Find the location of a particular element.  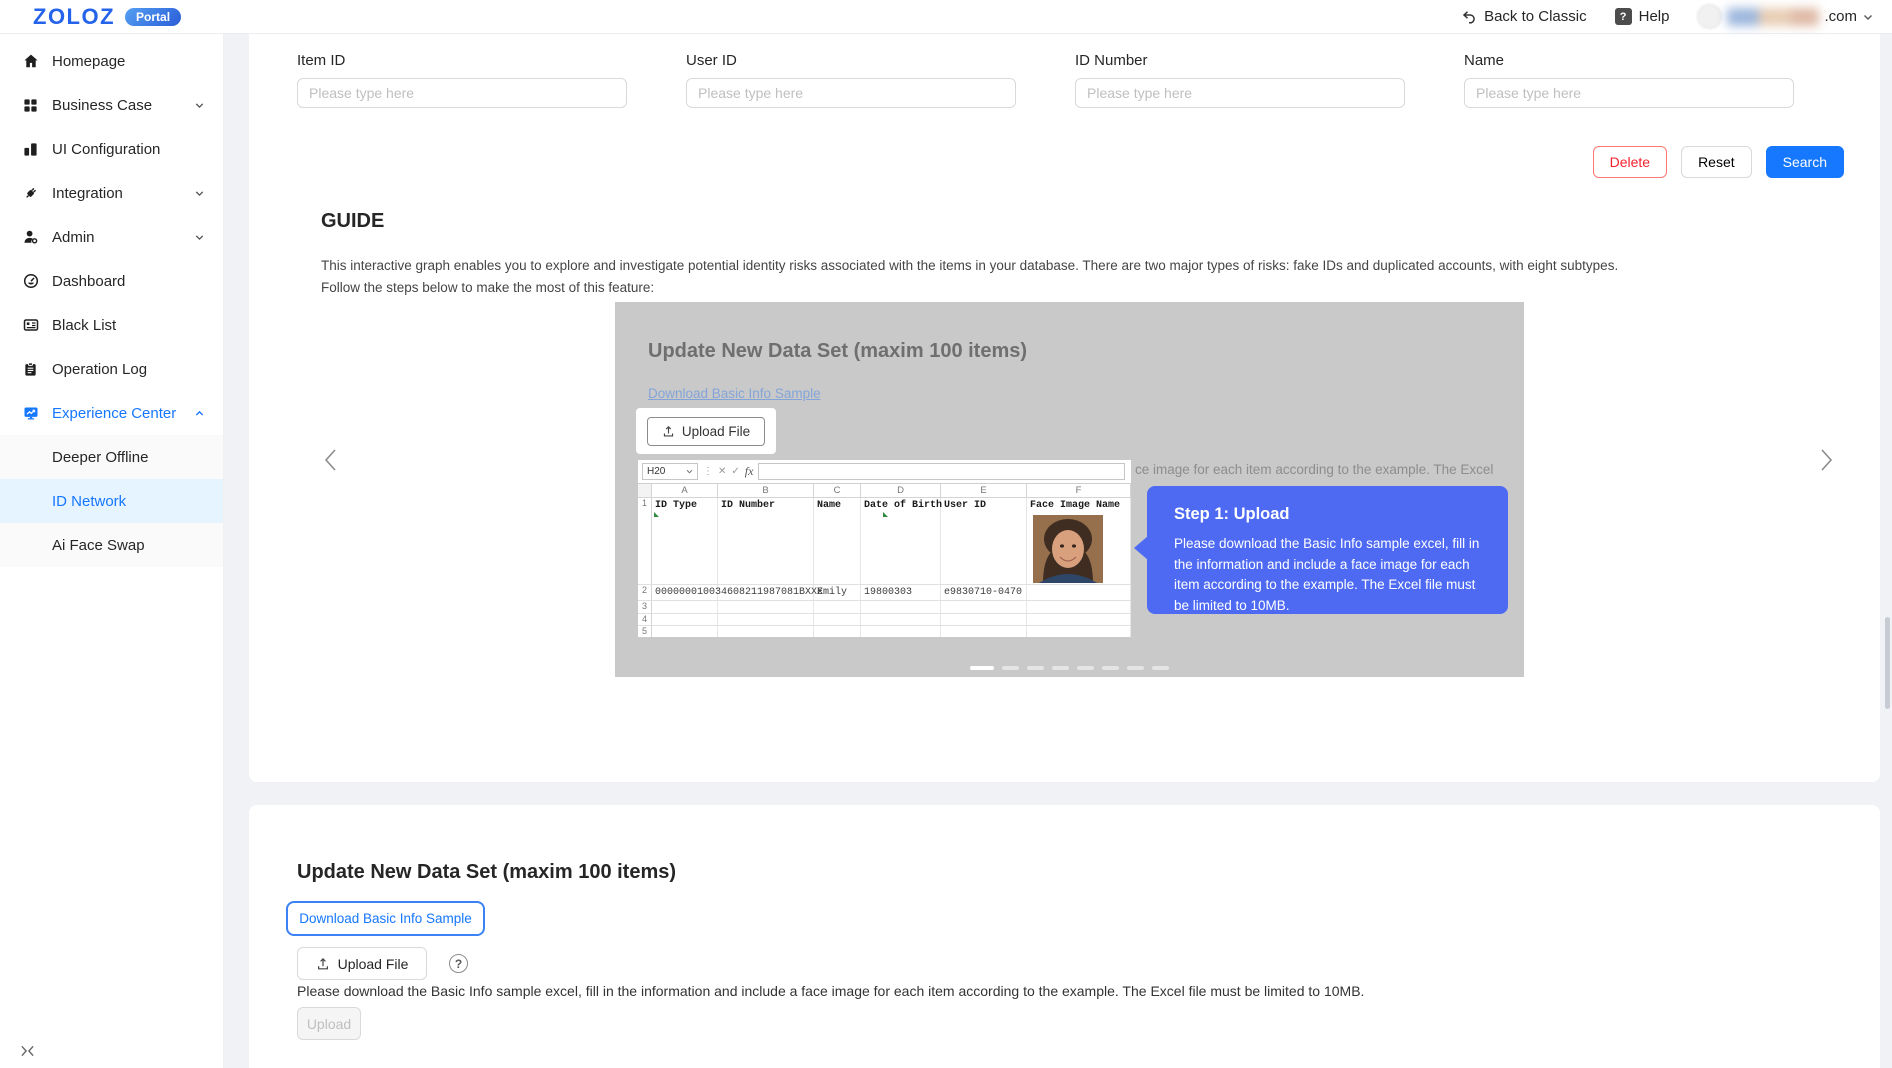

excel-formula-bar: H20 ⋮ ✕ ✓ fx is located at coordinates (884, 472).